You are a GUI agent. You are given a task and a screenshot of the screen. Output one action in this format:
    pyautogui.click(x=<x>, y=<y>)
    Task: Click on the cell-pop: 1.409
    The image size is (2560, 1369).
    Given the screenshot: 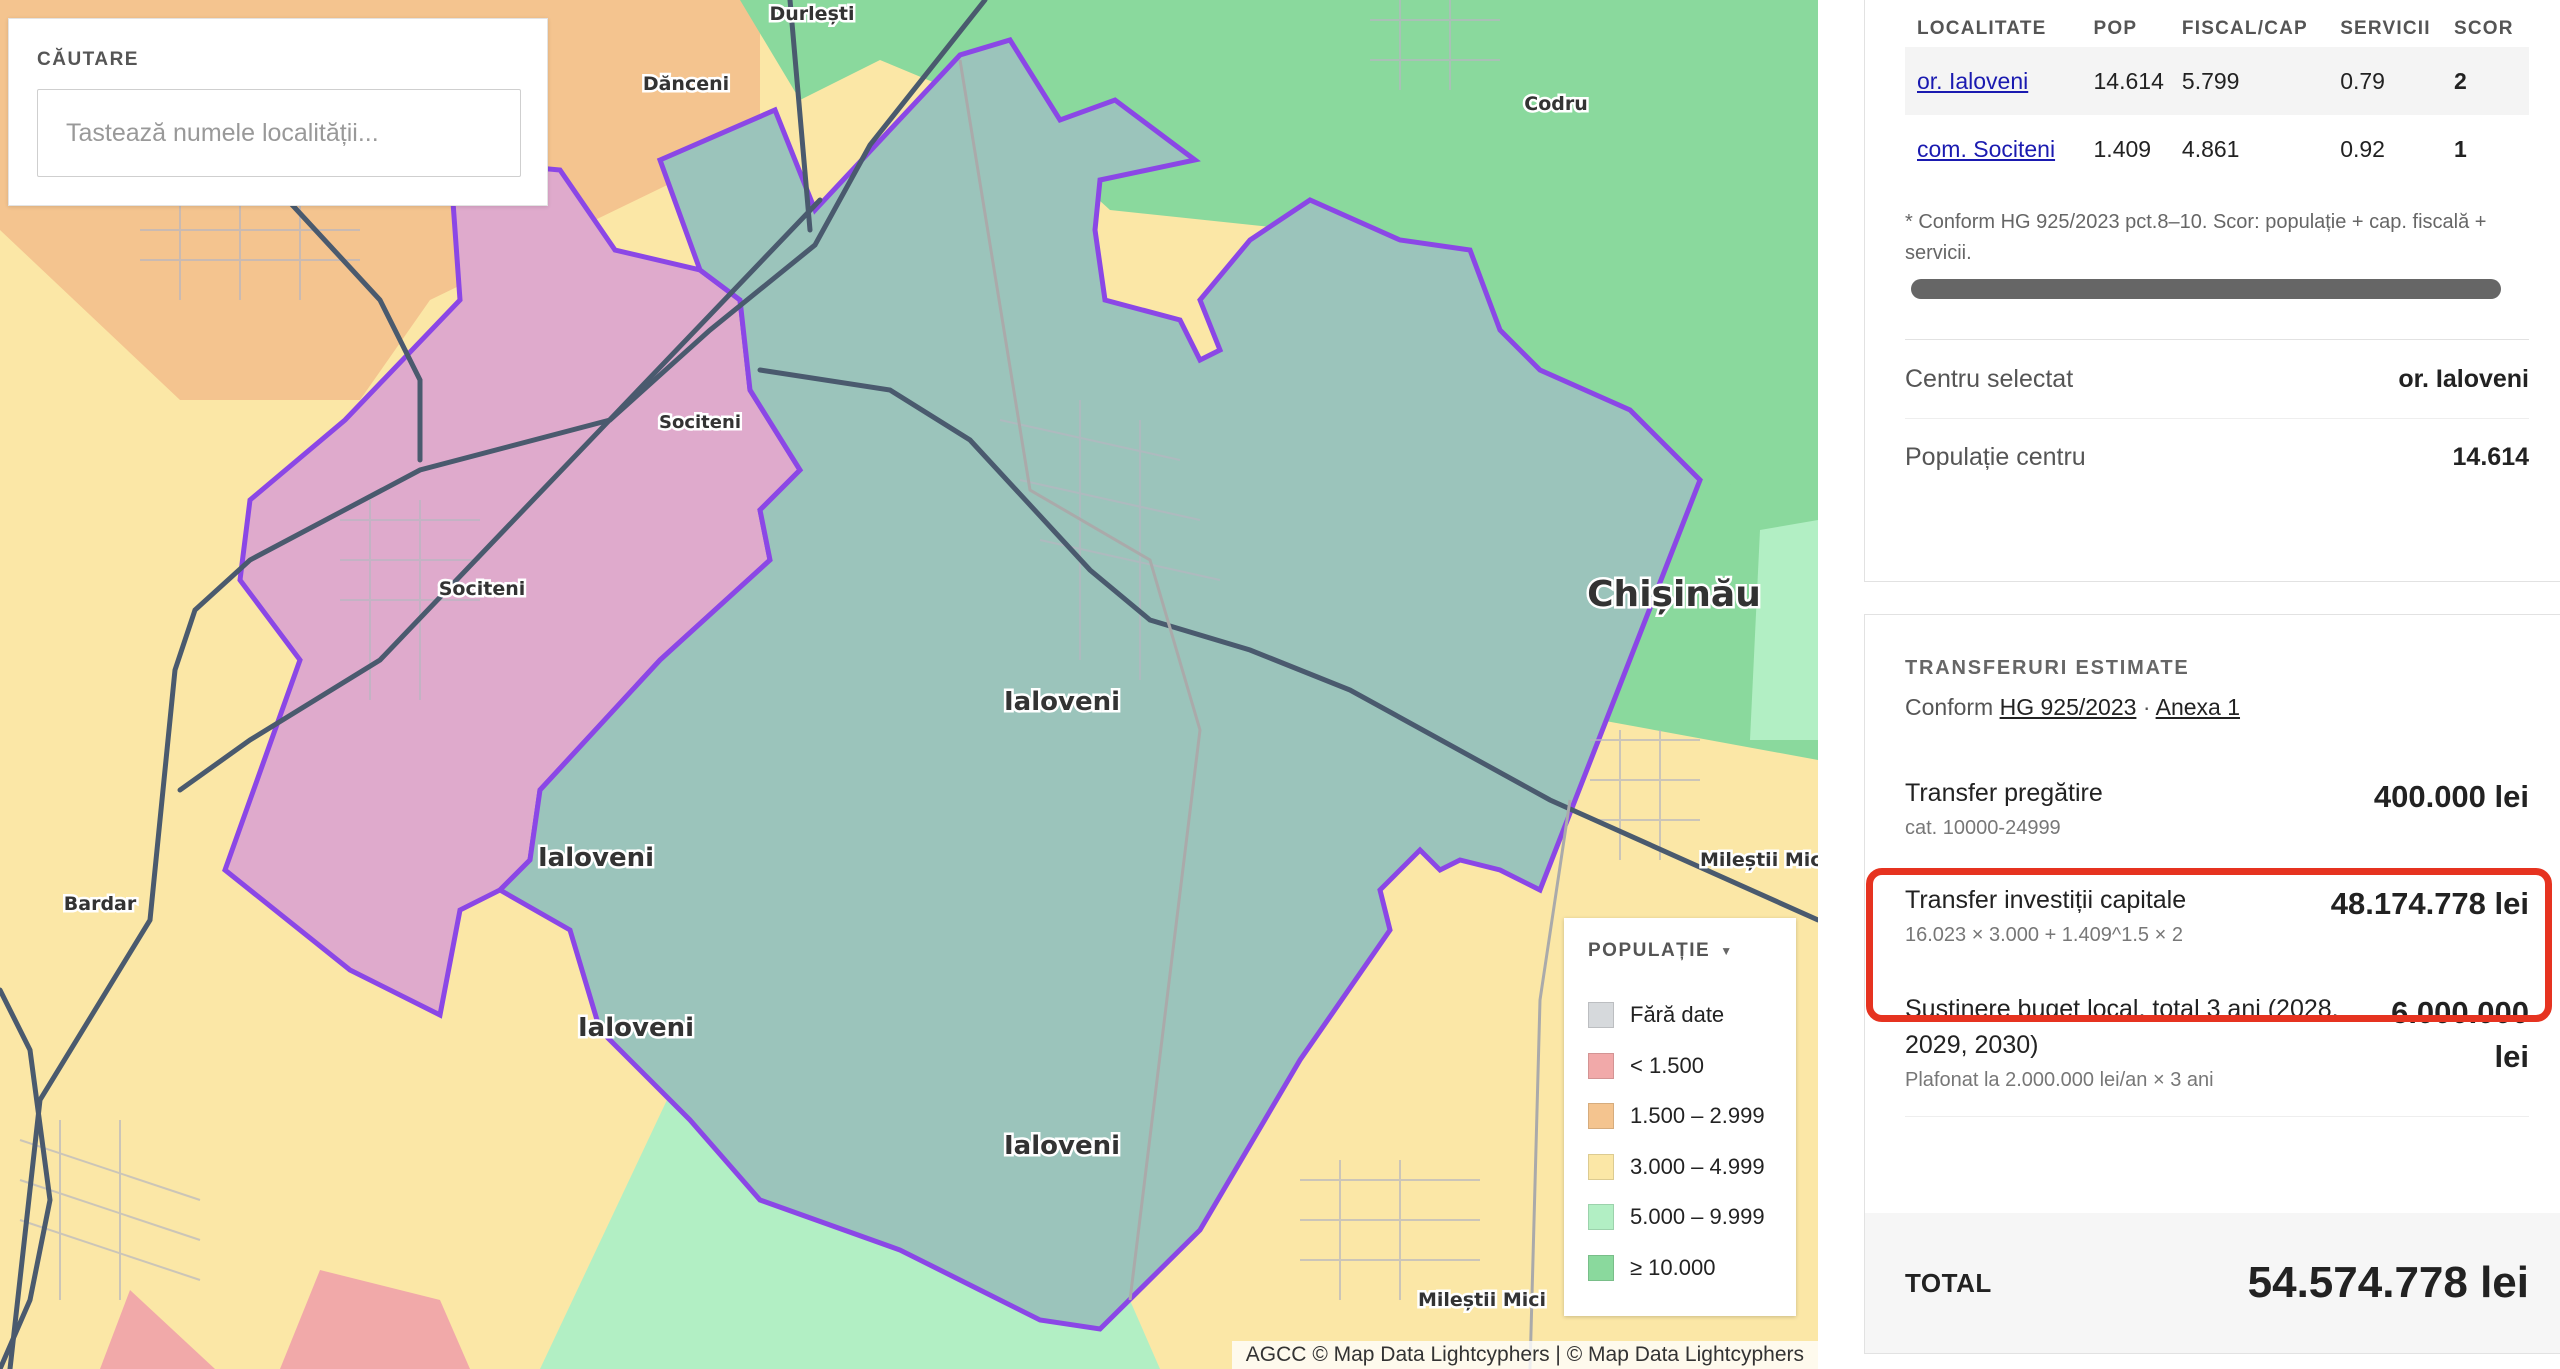 What is the action you would take?
    pyautogui.click(x=2122, y=148)
    